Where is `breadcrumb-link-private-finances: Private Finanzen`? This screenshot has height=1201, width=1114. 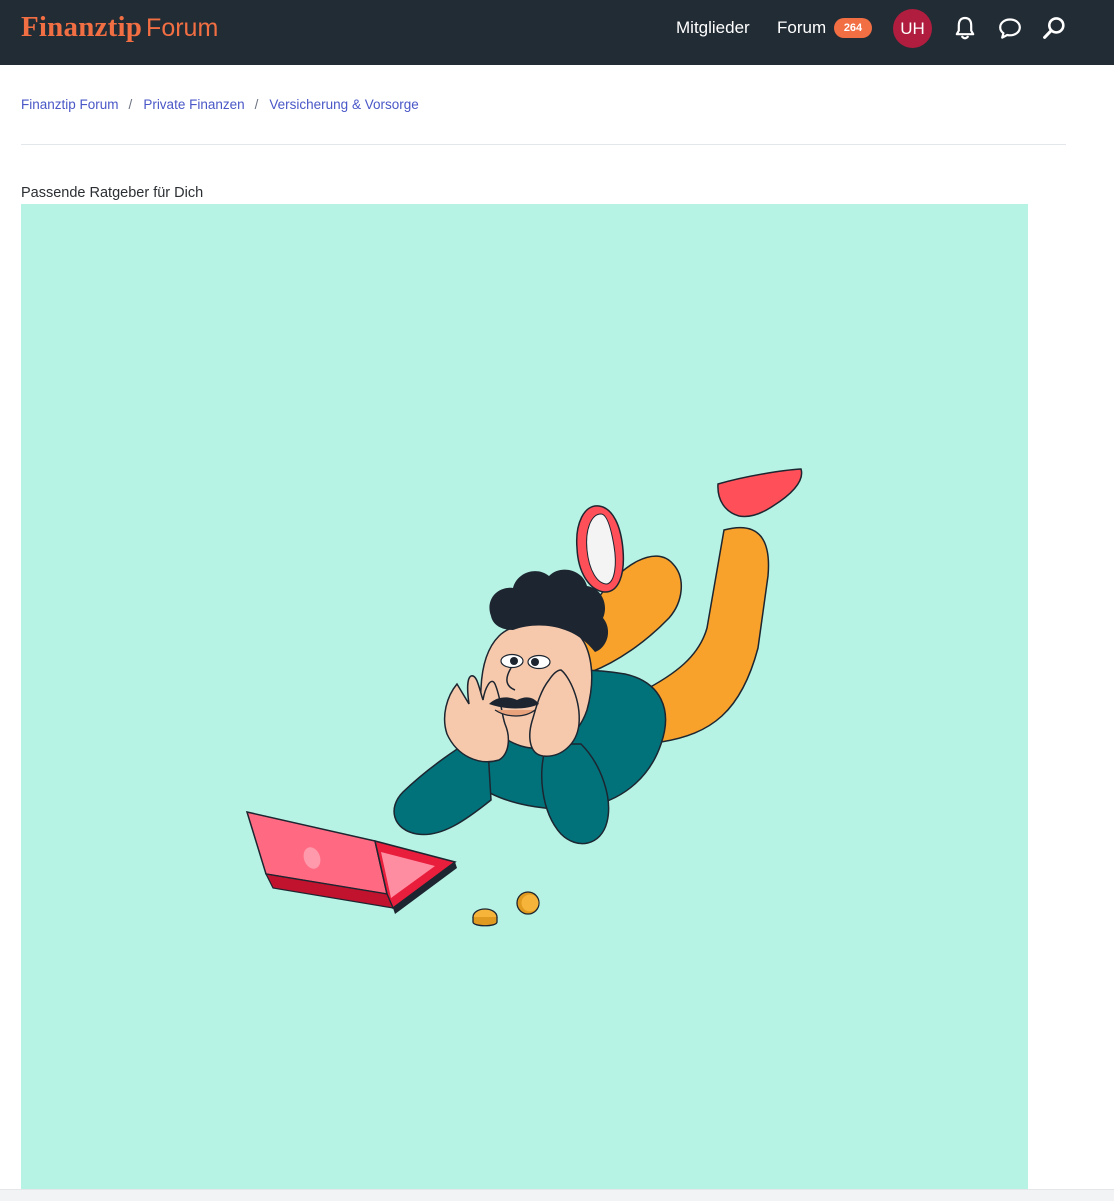 breadcrumb-link-private-finances: Private Finanzen is located at coordinates (193, 104).